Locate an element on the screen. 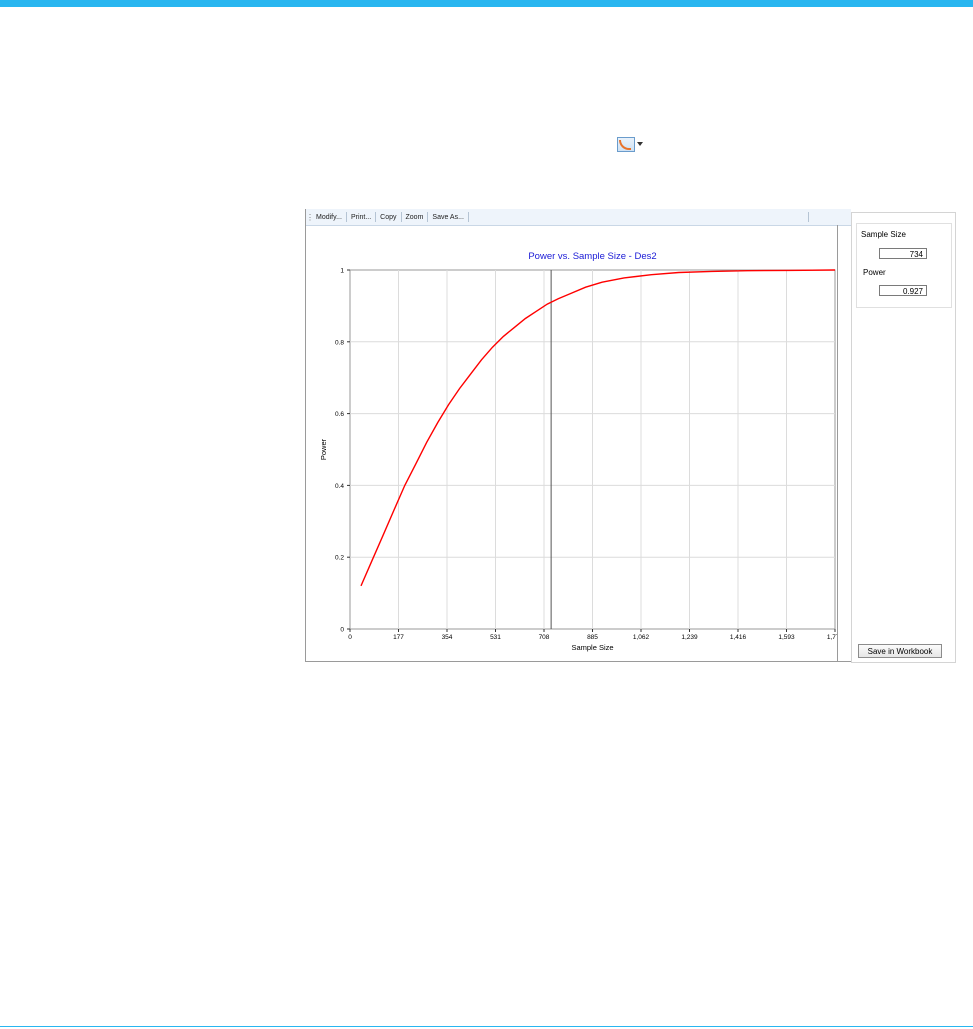 This screenshot has width=973, height=1029. chart-type-icon is located at coordinates (626, 144).